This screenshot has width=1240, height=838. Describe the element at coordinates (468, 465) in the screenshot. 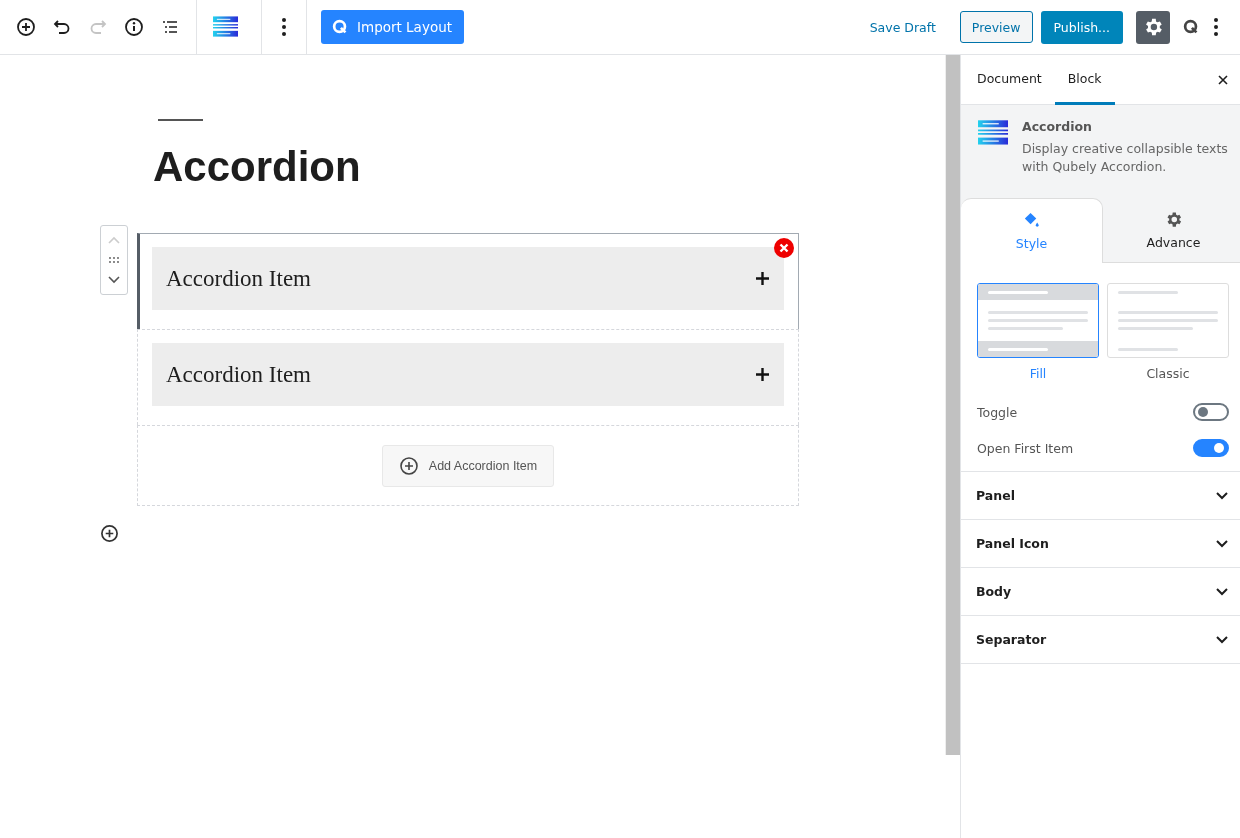

I see `add-accordion-item-button: Add Accordion Item` at that location.